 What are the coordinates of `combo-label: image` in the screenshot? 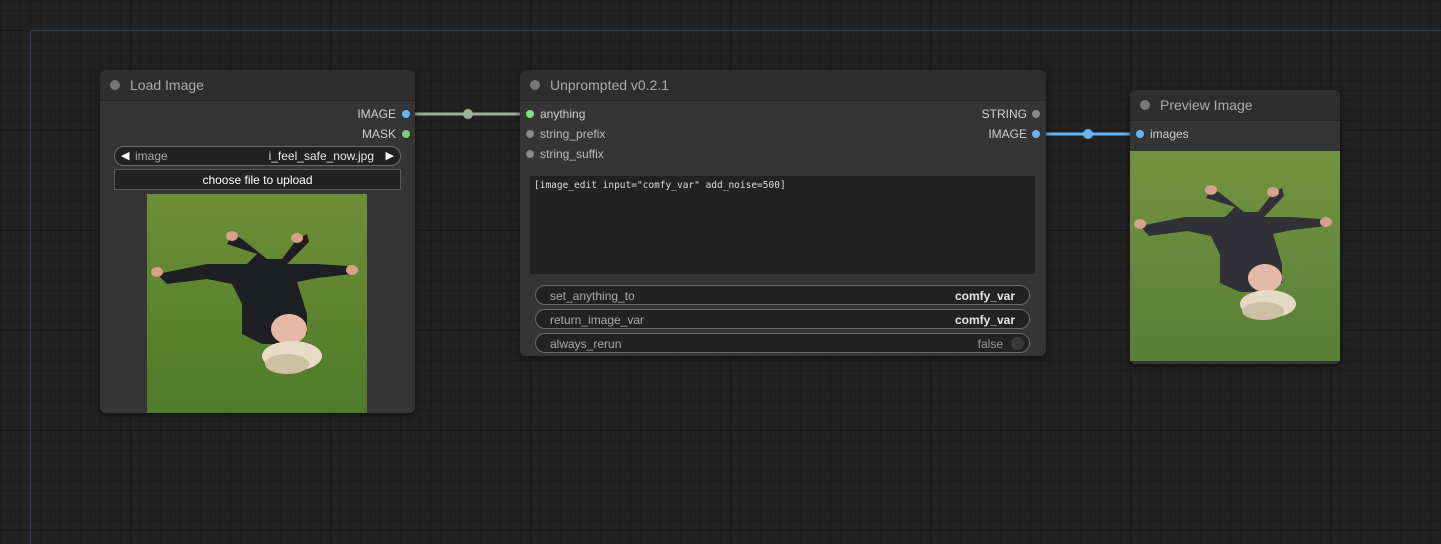 It's located at (151, 156).